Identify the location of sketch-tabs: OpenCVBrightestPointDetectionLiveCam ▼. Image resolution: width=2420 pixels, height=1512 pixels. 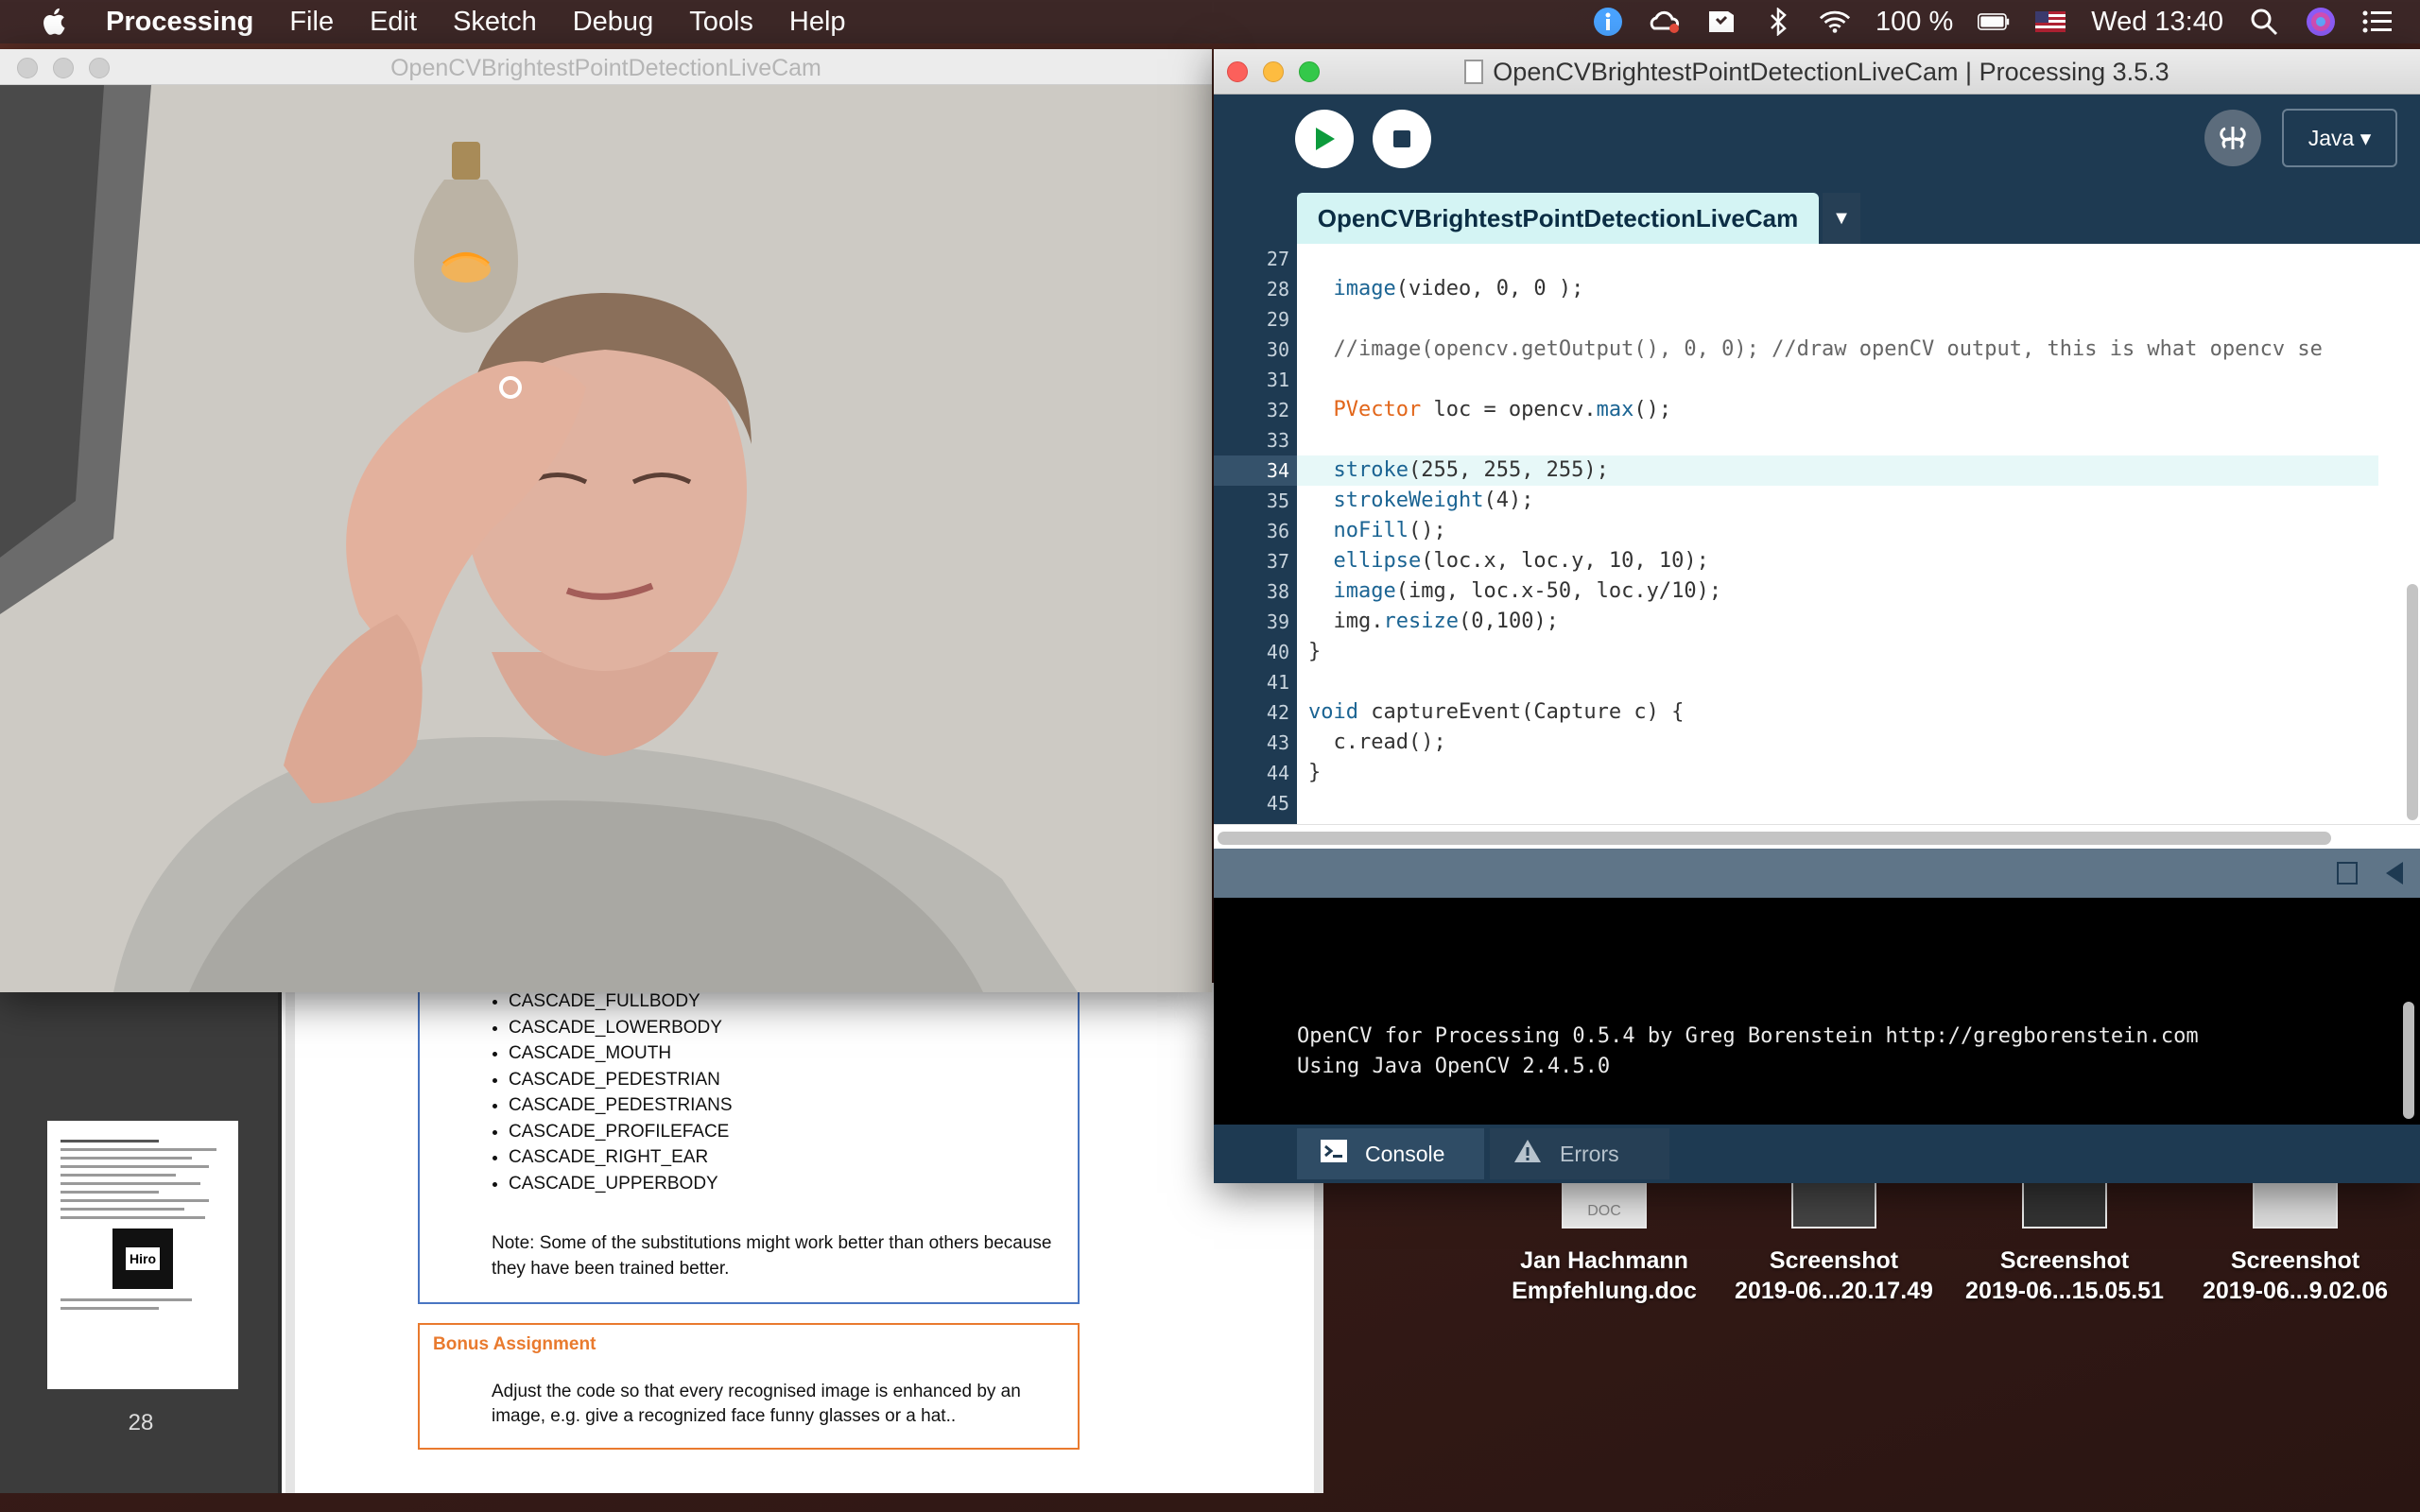
(1817, 218).